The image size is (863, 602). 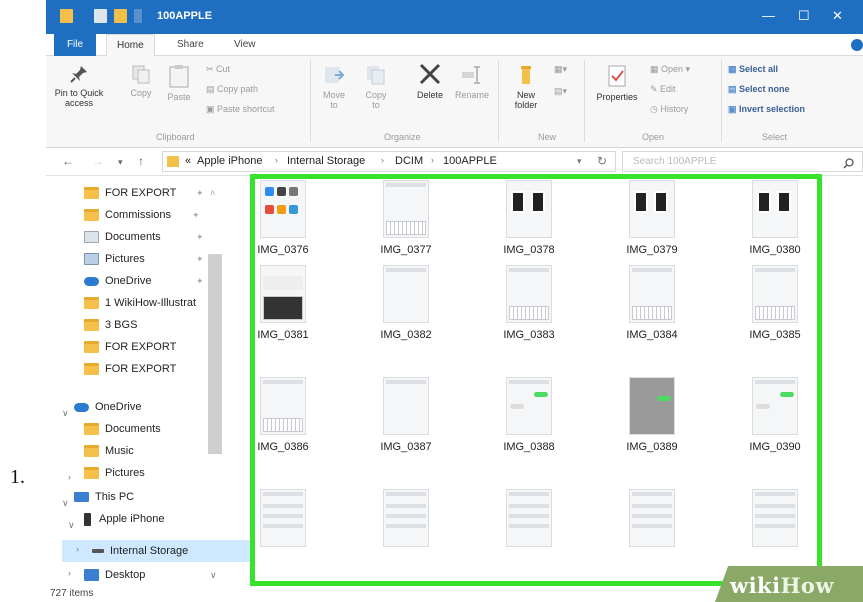 What do you see at coordinates (454, 17) in the screenshot?
I see `title-bar: 100APPLE — ☐ ✕` at bounding box center [454, 17].